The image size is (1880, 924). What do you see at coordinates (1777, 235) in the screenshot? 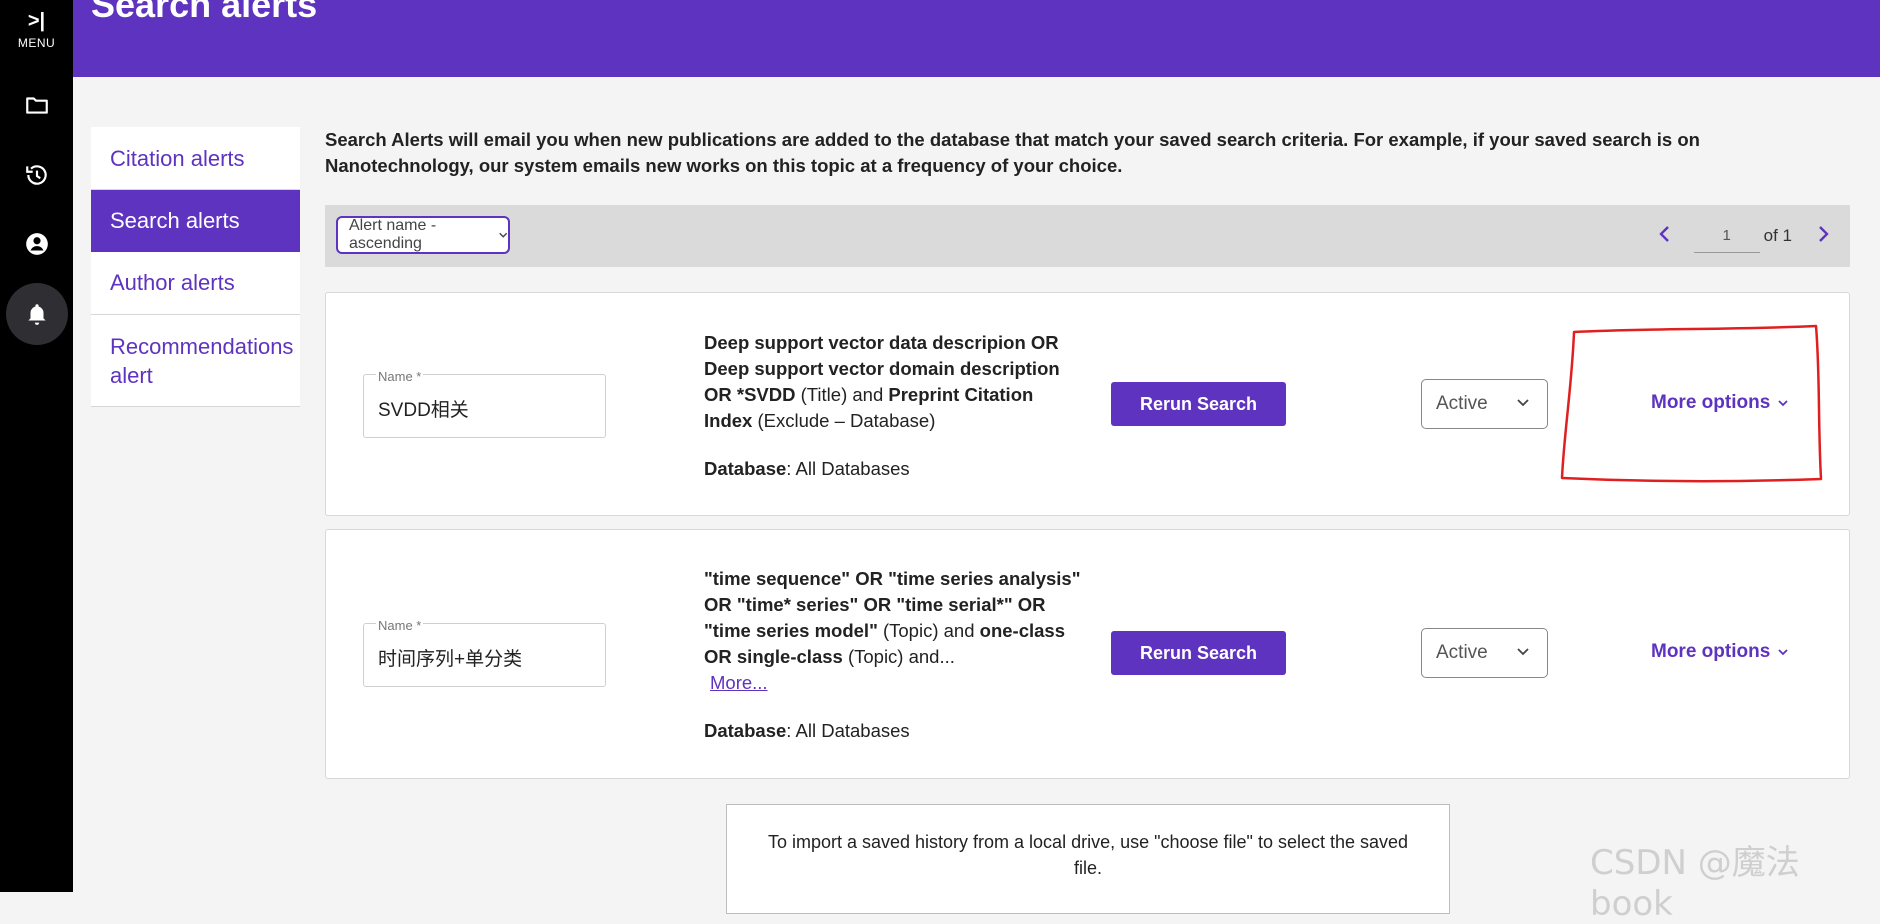
I see `page-count: of 1` at bounding box center [1777, 235].